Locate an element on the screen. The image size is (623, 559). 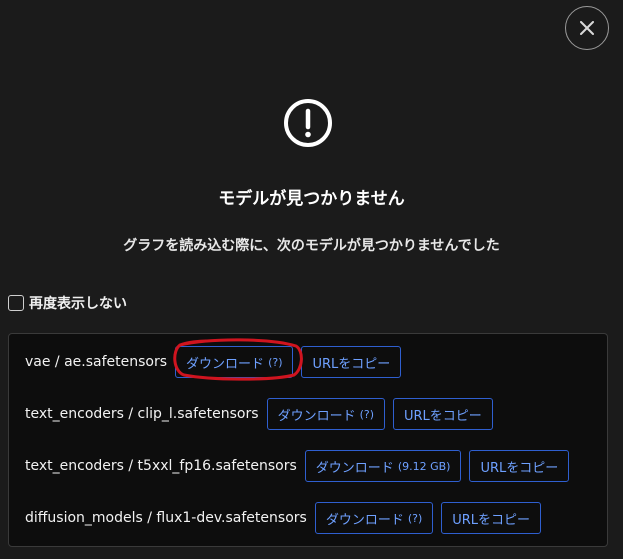
close-button is located at coordinates (587, 28).